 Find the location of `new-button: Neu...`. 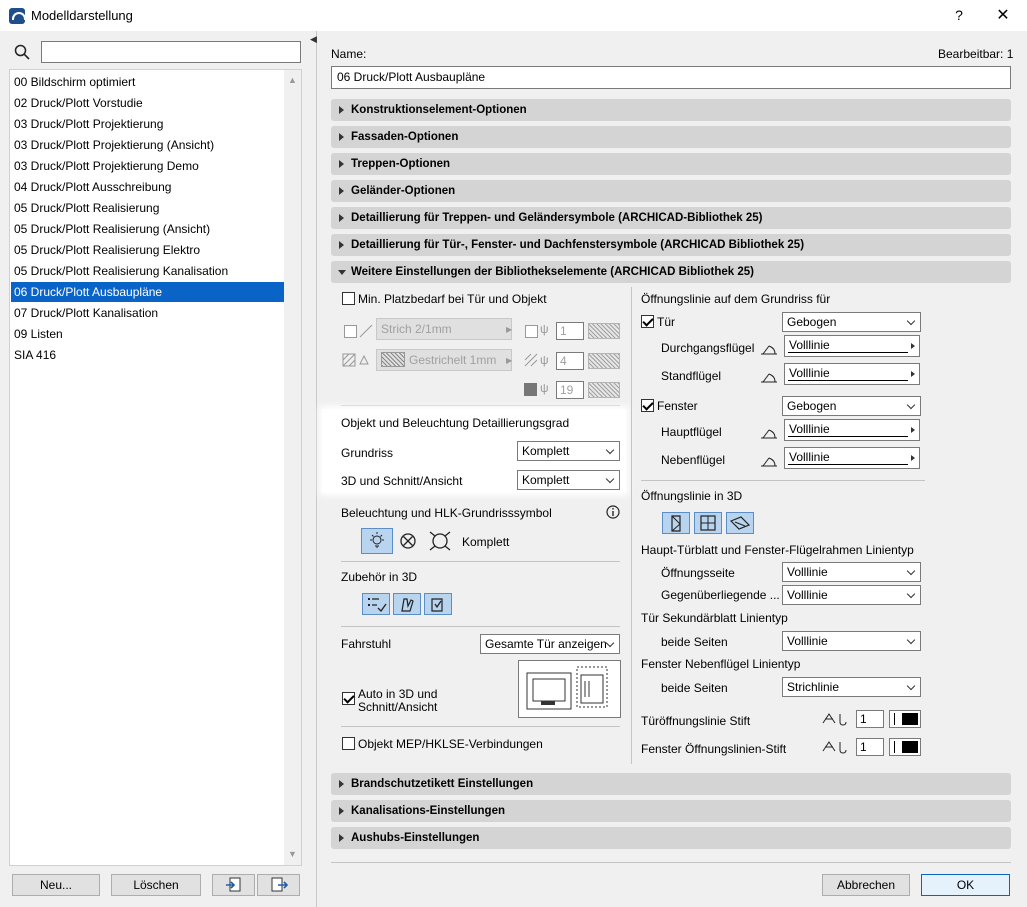

new-button: Neu... is located at coordinates (56, 885).